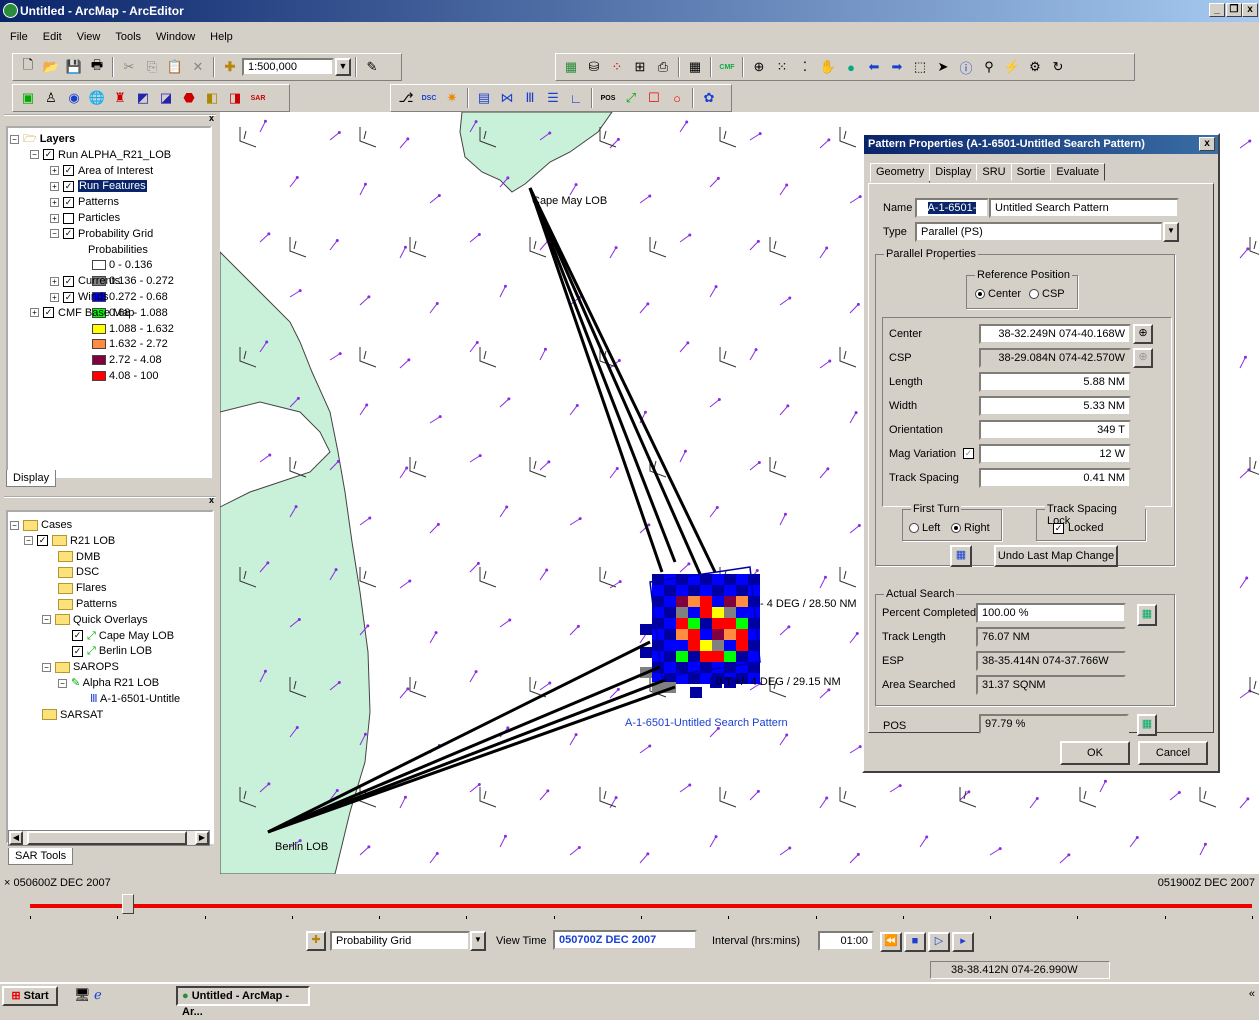  I want to click on add-data-icon: ✚, so click(230, 67).